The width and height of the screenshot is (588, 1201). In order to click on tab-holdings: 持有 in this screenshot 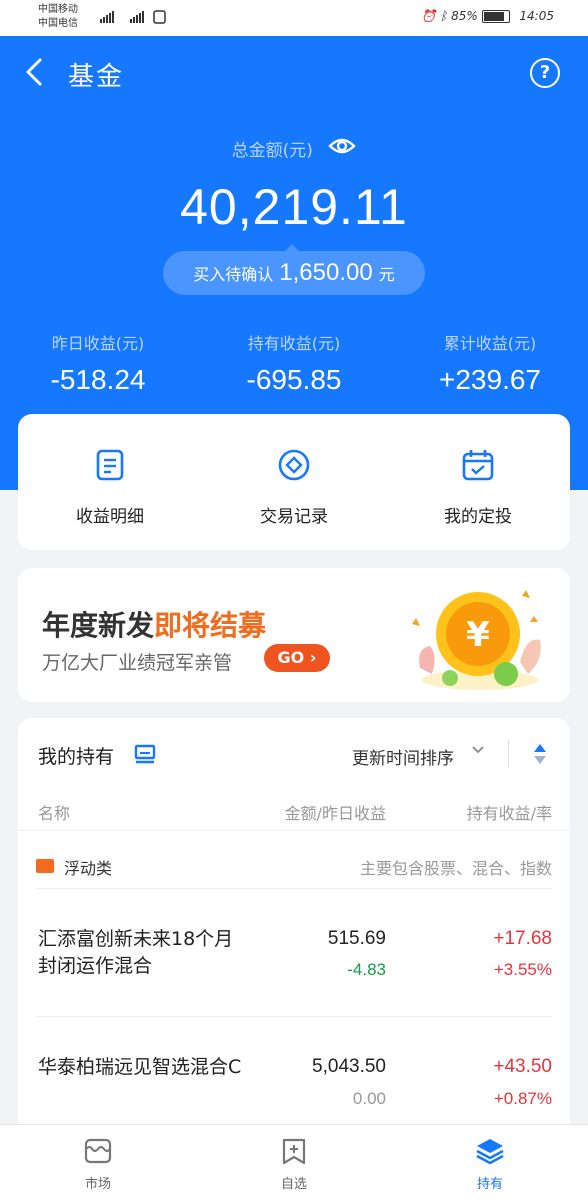, I will do `click(490, 1164)`.